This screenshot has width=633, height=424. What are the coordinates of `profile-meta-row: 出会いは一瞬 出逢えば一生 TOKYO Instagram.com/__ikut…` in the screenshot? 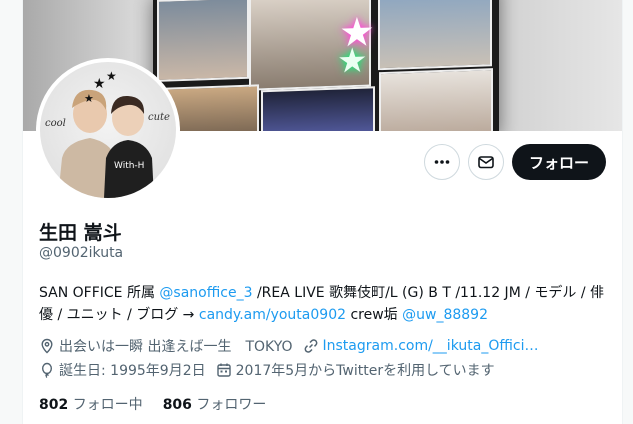 It's located at (326, 346).